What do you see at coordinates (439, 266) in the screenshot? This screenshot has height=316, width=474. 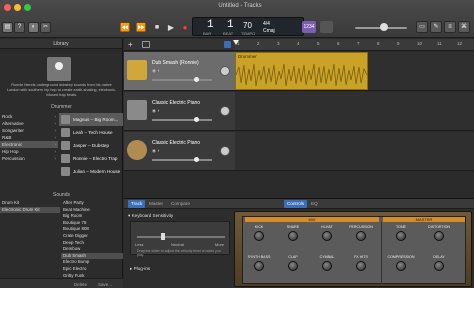 I see `delay-knob` at bounding box center [439, 266].